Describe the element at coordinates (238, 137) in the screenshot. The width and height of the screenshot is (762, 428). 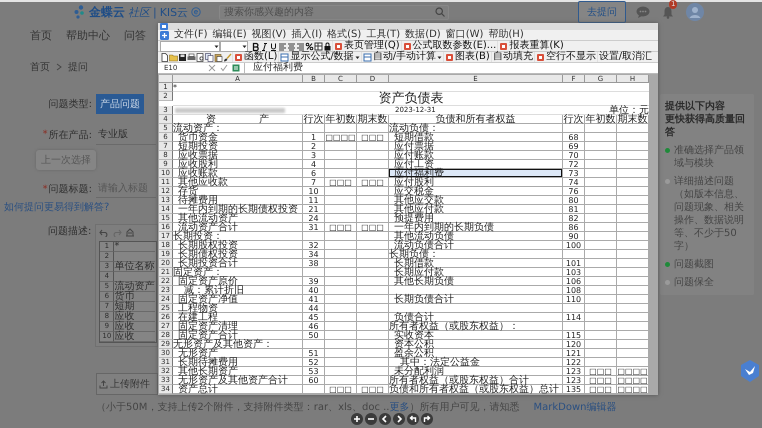
I see `table-cell: 货币资金` at that location.